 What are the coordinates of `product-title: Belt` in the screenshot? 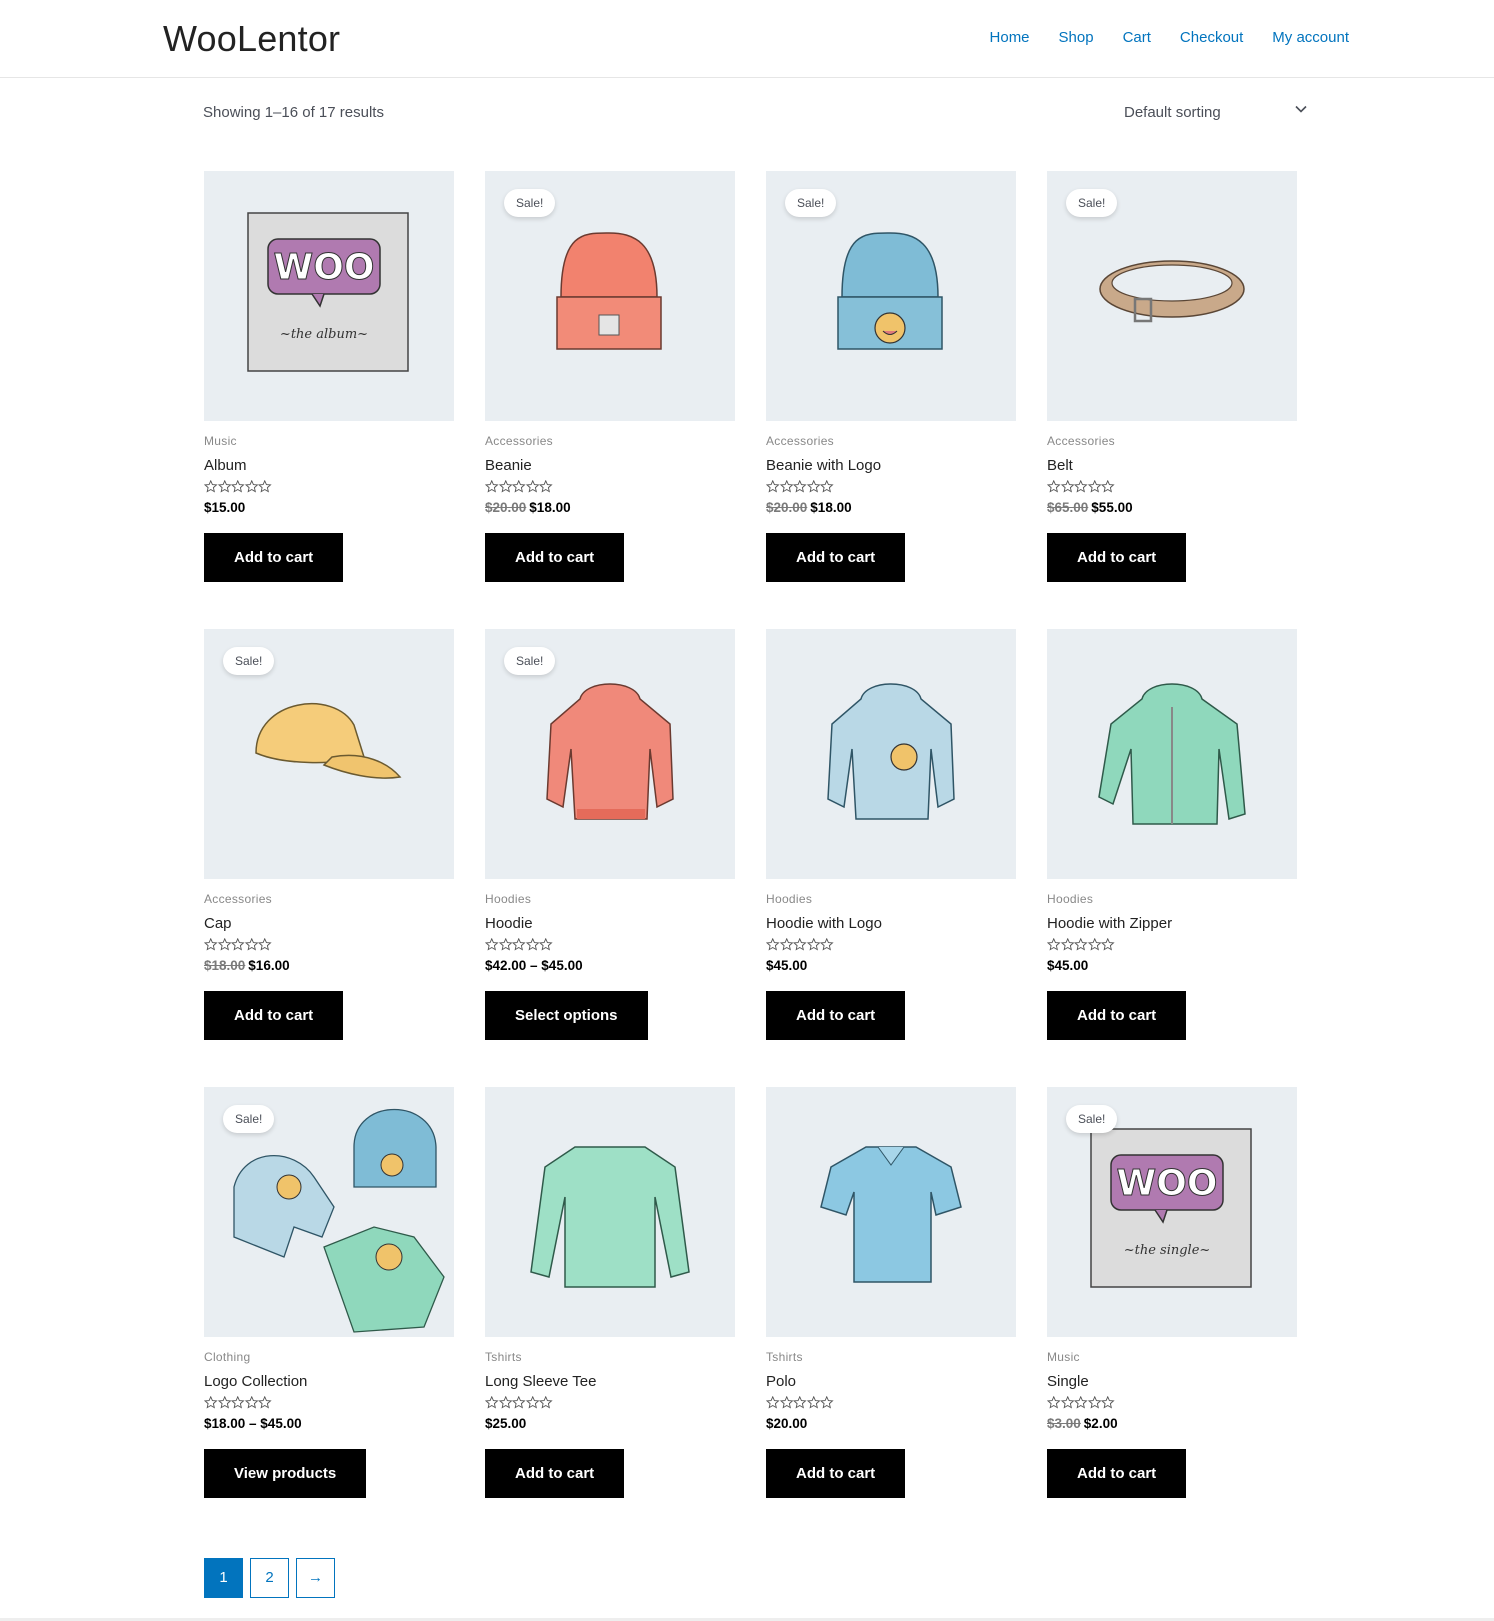 It's located at (1172, 467).